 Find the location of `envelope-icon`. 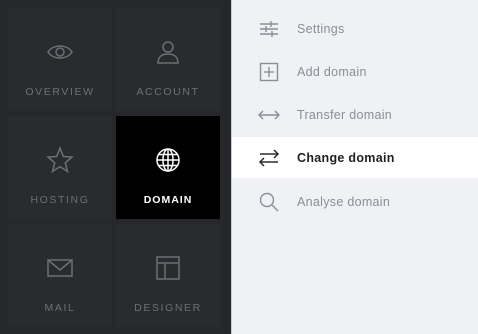

envelope-icon is located at coordinates (60, 268).